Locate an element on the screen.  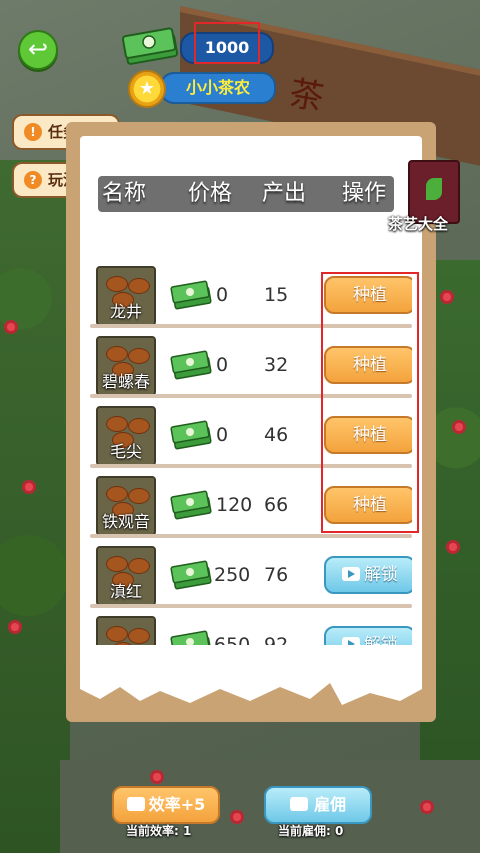
tea-name: 龙井 is located at coordinates (125, 311).